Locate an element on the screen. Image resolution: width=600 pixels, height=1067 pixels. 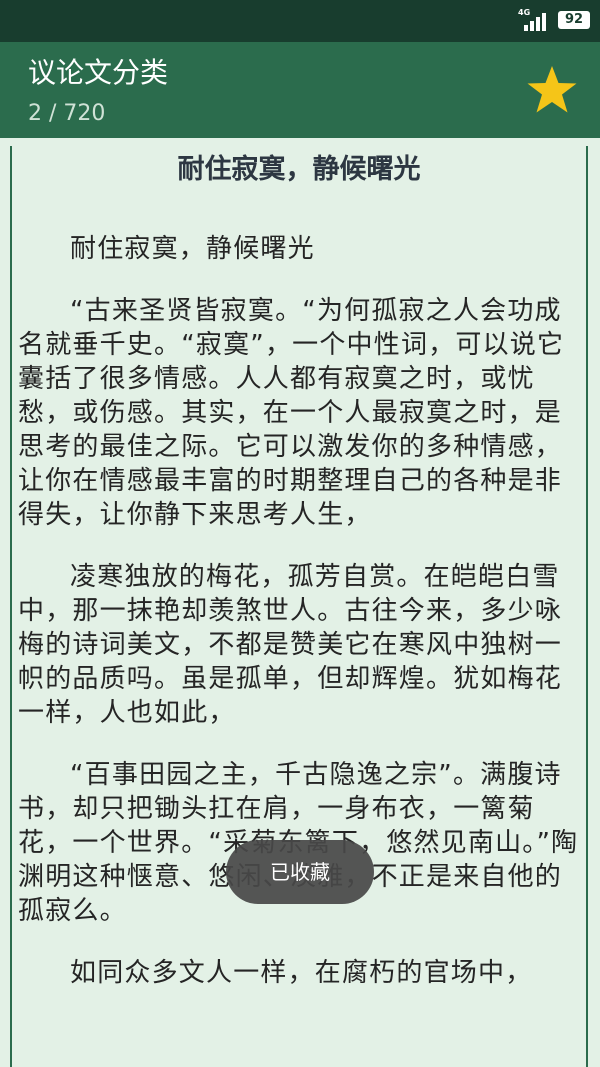
status-bar: 4G 92 is located at coordinates (300, 21).